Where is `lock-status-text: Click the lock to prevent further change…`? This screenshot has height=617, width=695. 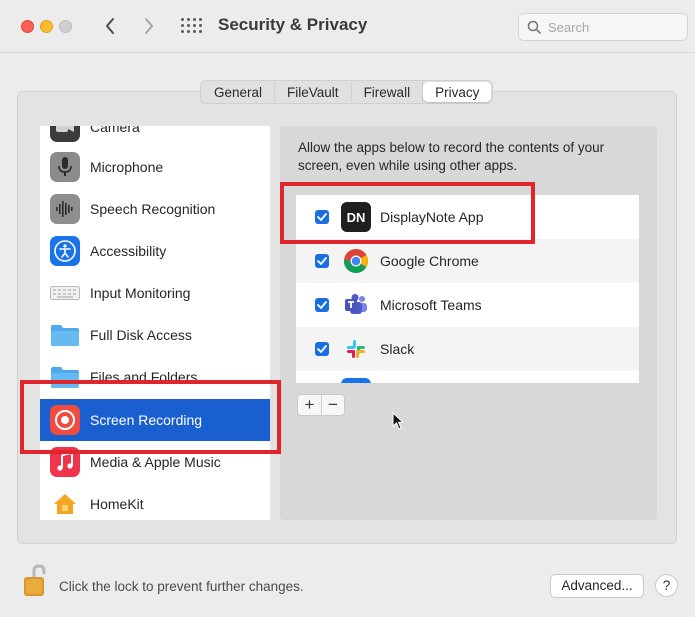 lock-status-text: Click the lock to prevent further change… is located at coordinates (181, 586).